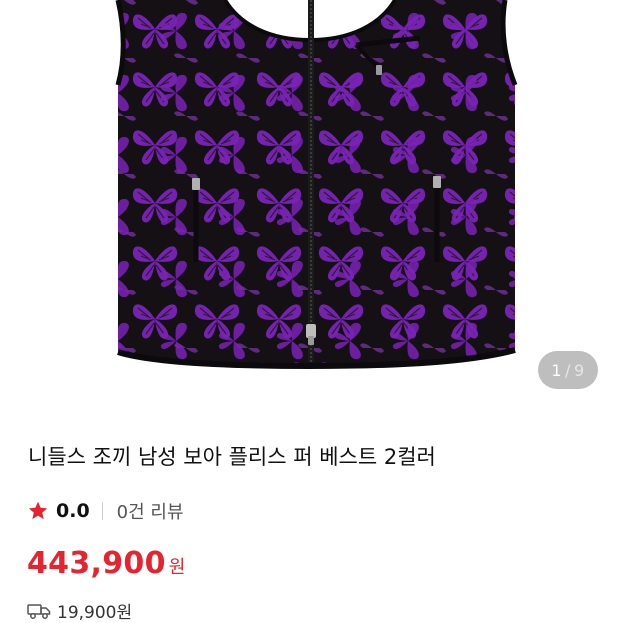  What do you see at coordinates (150, 511) in the screenshot?
I see `review-count-link: 0건 리뷰` at bounding box center [150, 511].